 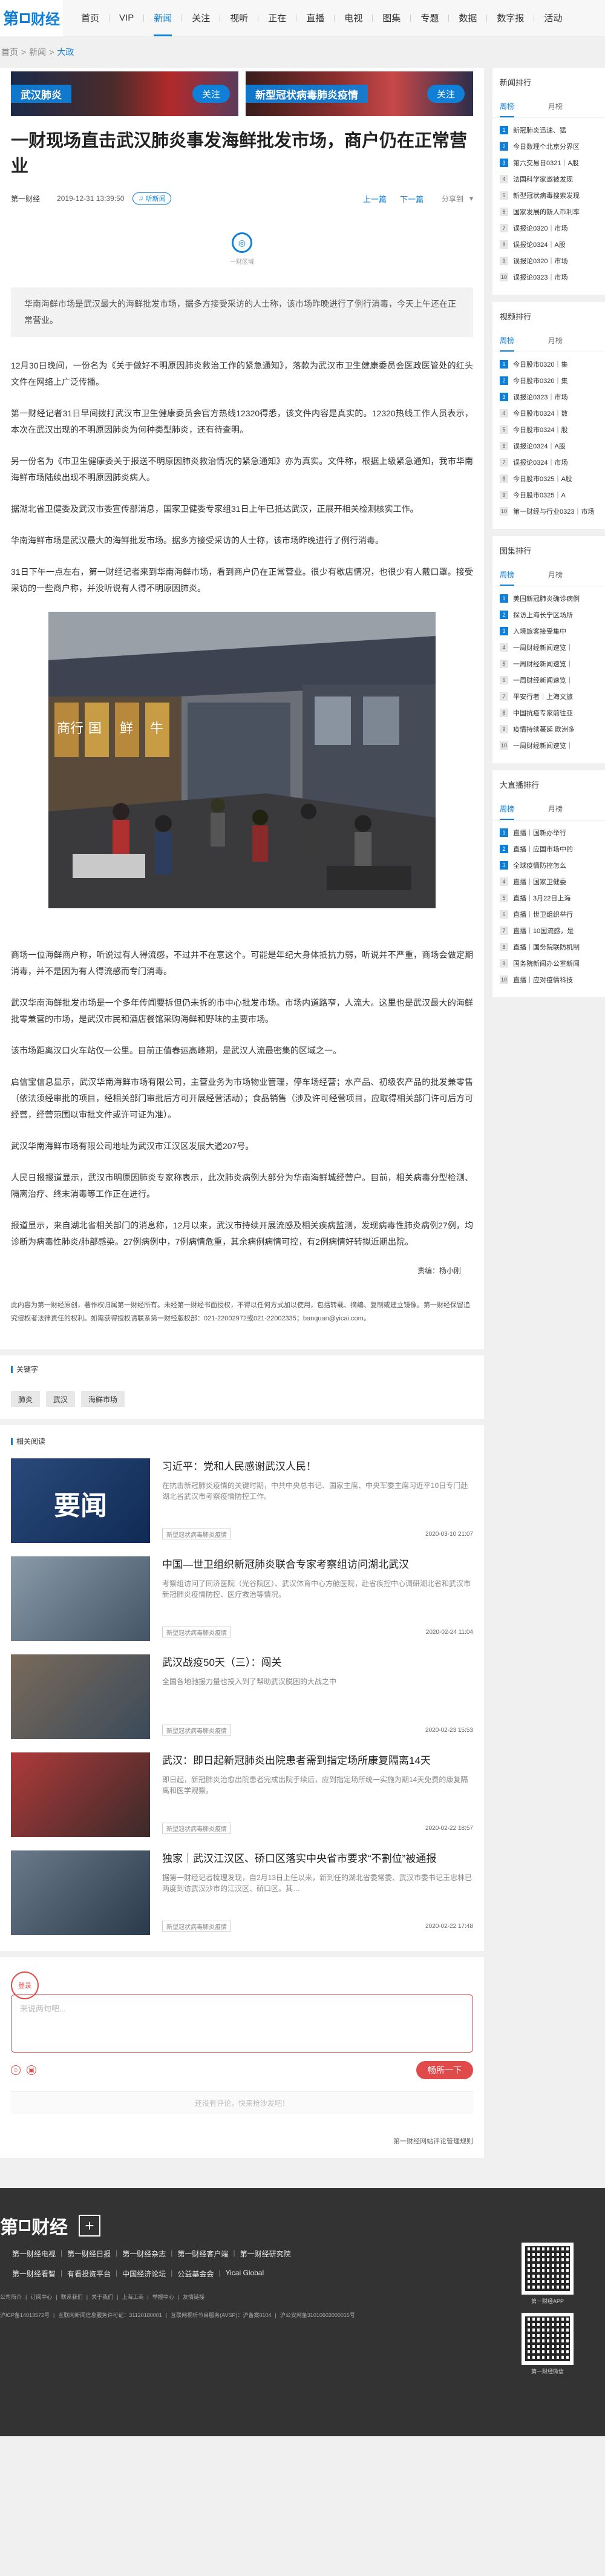 What do you see at coordinates (549, 680) in the screenshot?
I see `ranking-item: 6 一周财经新闻速览｜` at bounding box center [549, 680].